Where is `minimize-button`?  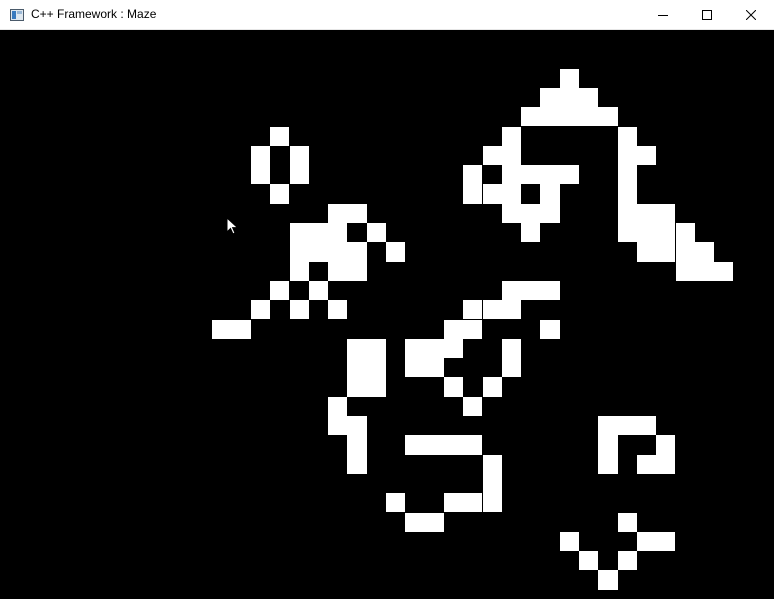 minimize-button is located at coordinates (663, 15).